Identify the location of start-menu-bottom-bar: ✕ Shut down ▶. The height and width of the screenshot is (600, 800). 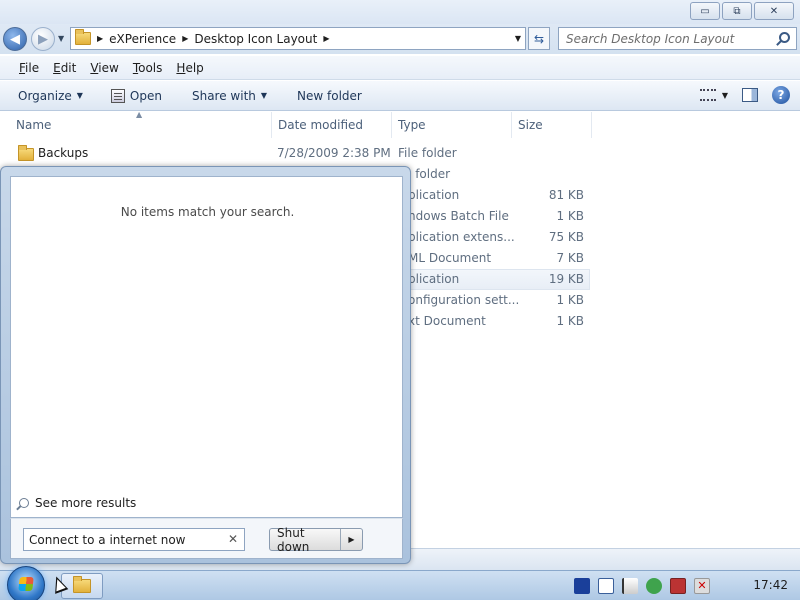
(206, 538).